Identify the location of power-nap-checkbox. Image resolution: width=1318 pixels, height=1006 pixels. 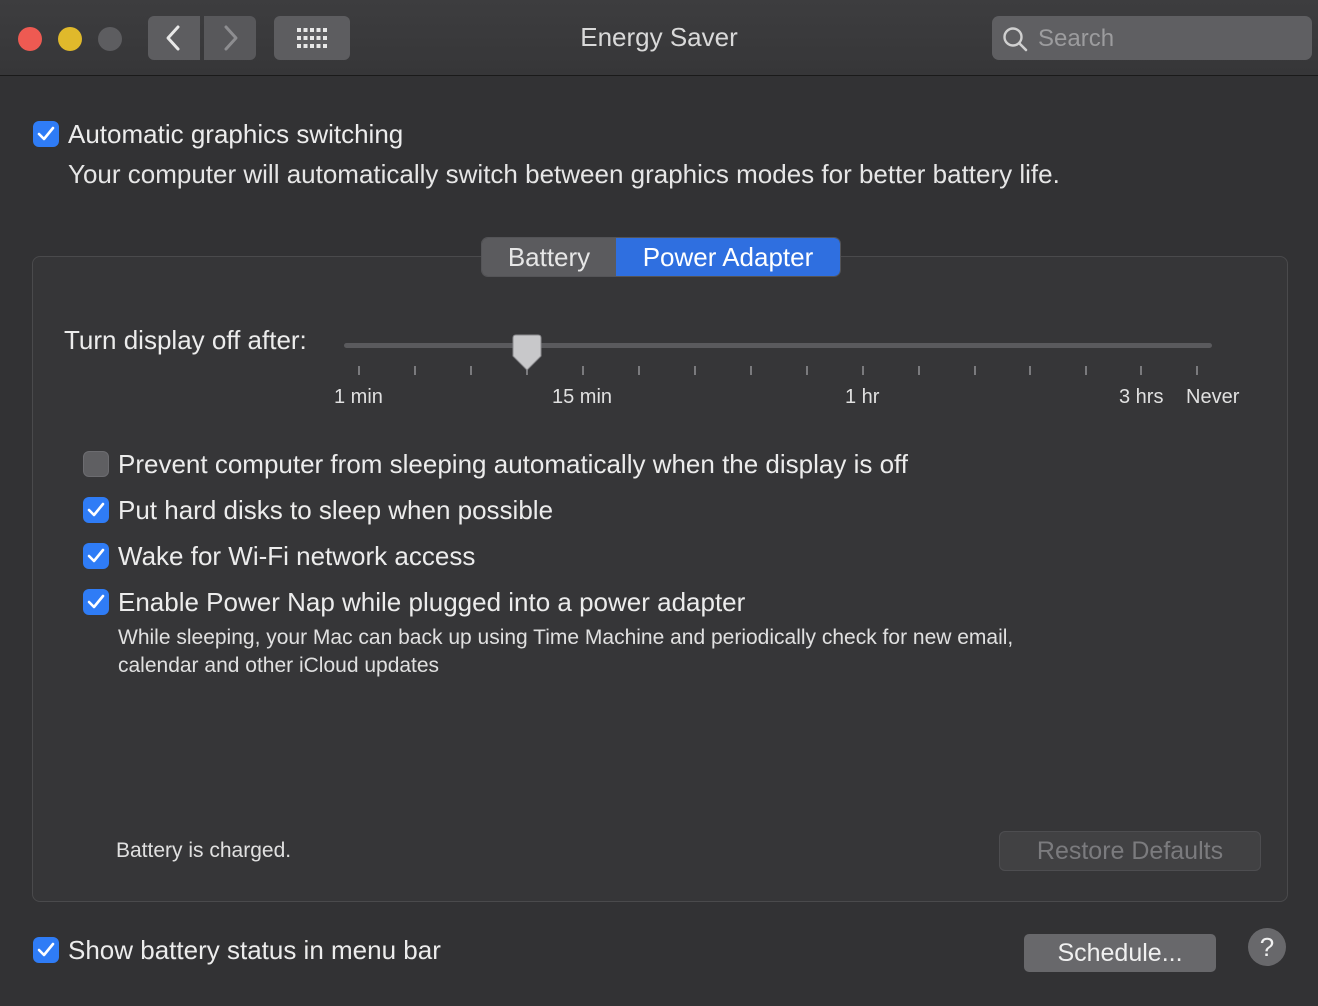
(96, 602).